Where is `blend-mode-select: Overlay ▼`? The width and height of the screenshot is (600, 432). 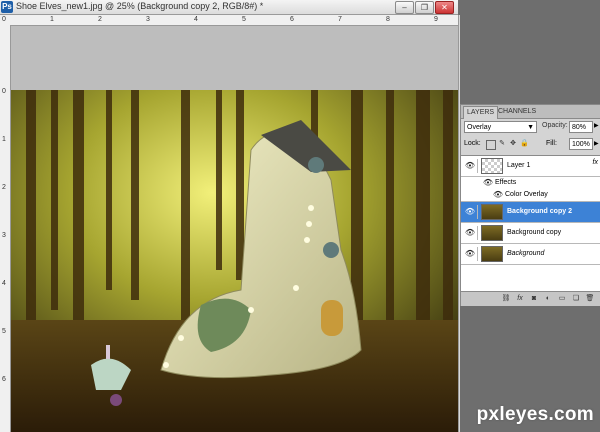
blend-mode-select: Overlay ▼ is located at coordinates (500, 127).